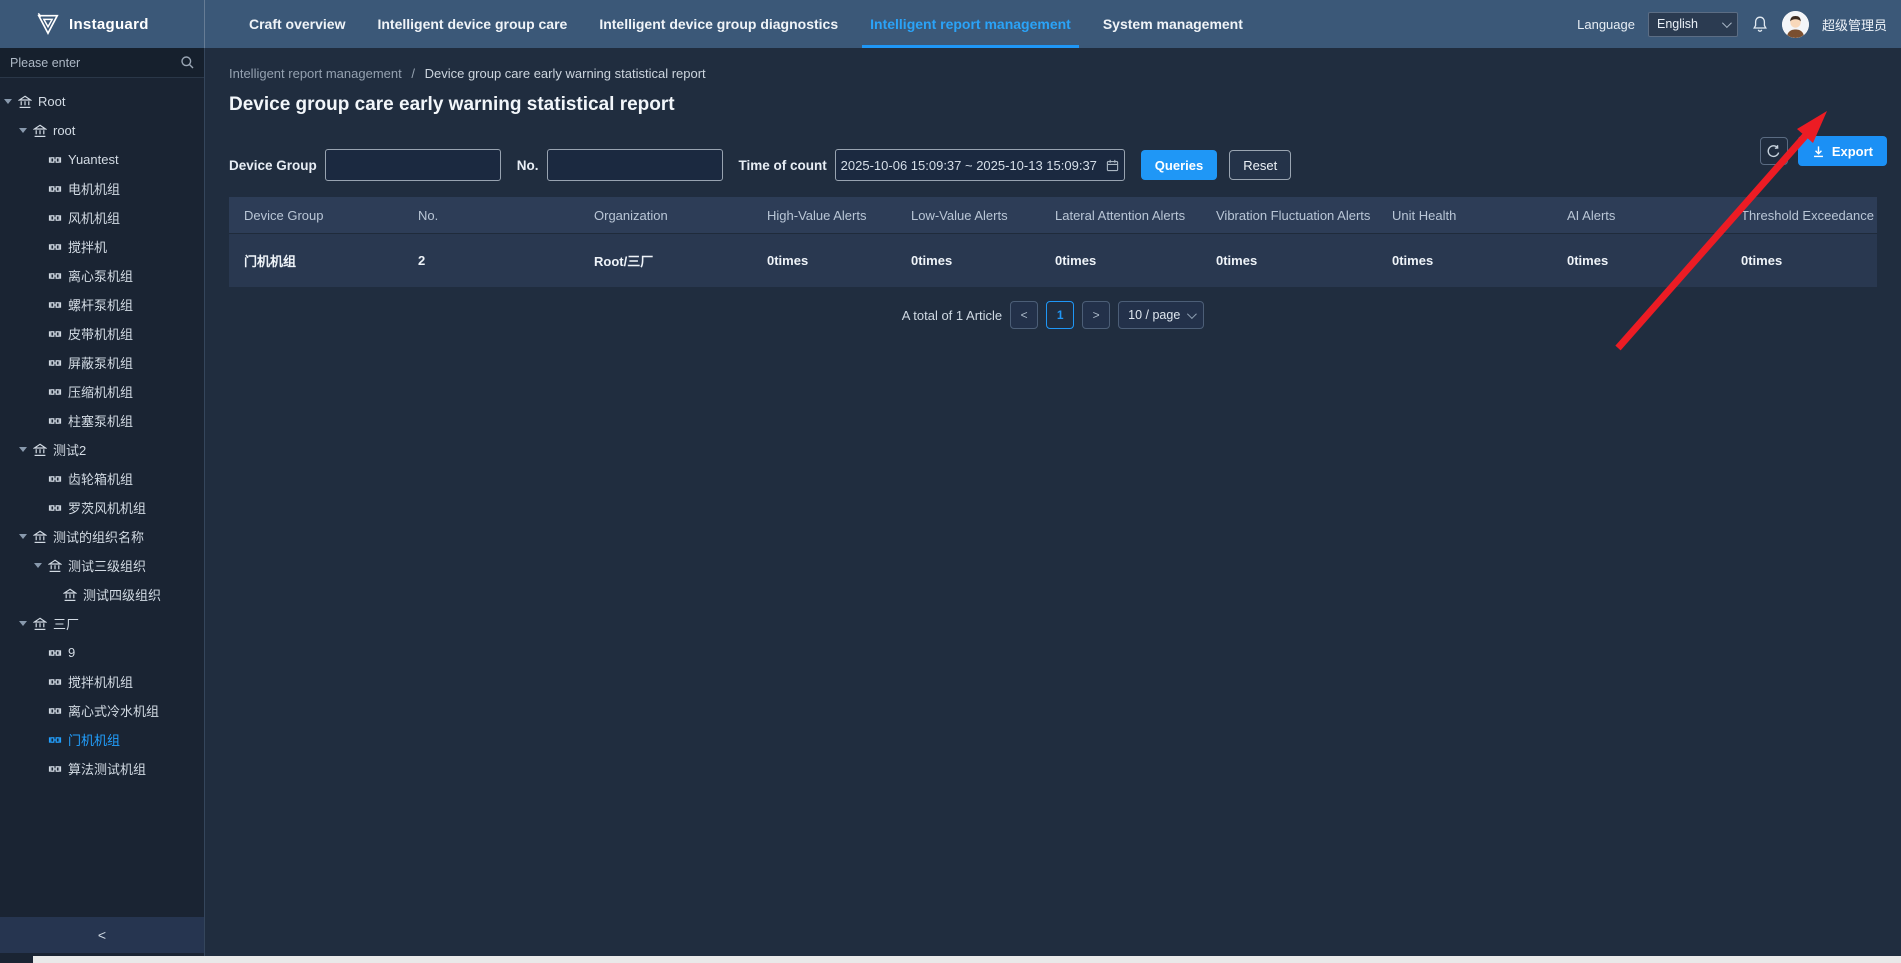  Describe the element at coordinates (102, 101) in the screenshot. I see `tree-node-Root: Root` at that location.